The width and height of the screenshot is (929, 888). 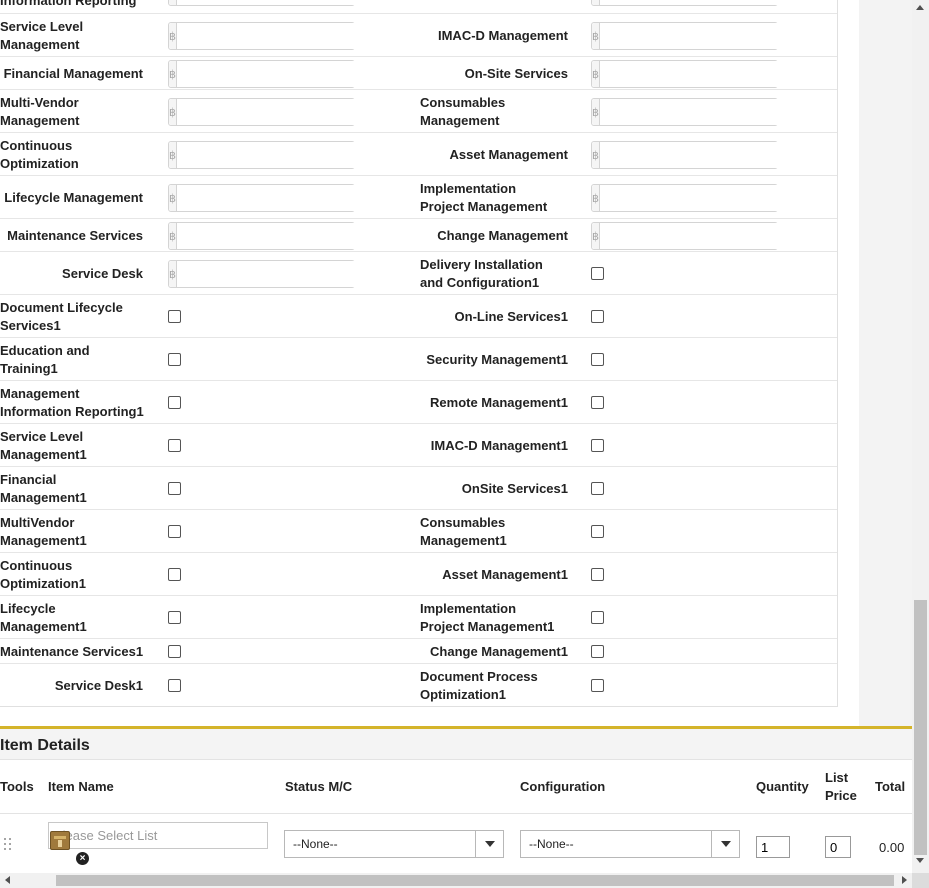 I want to click on column-header-tools: Tools, so click(x=17, y=786).